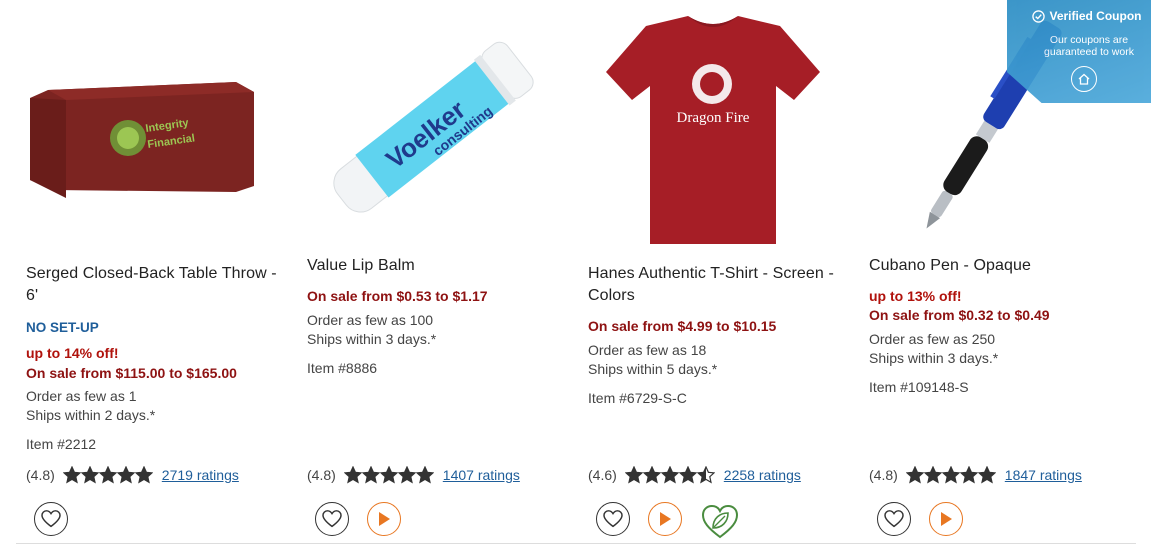 This screenshot has height=545, width=1151. I want to click on product-title: Serged Closed-Back Table Throw - 6', so click(156, 285).